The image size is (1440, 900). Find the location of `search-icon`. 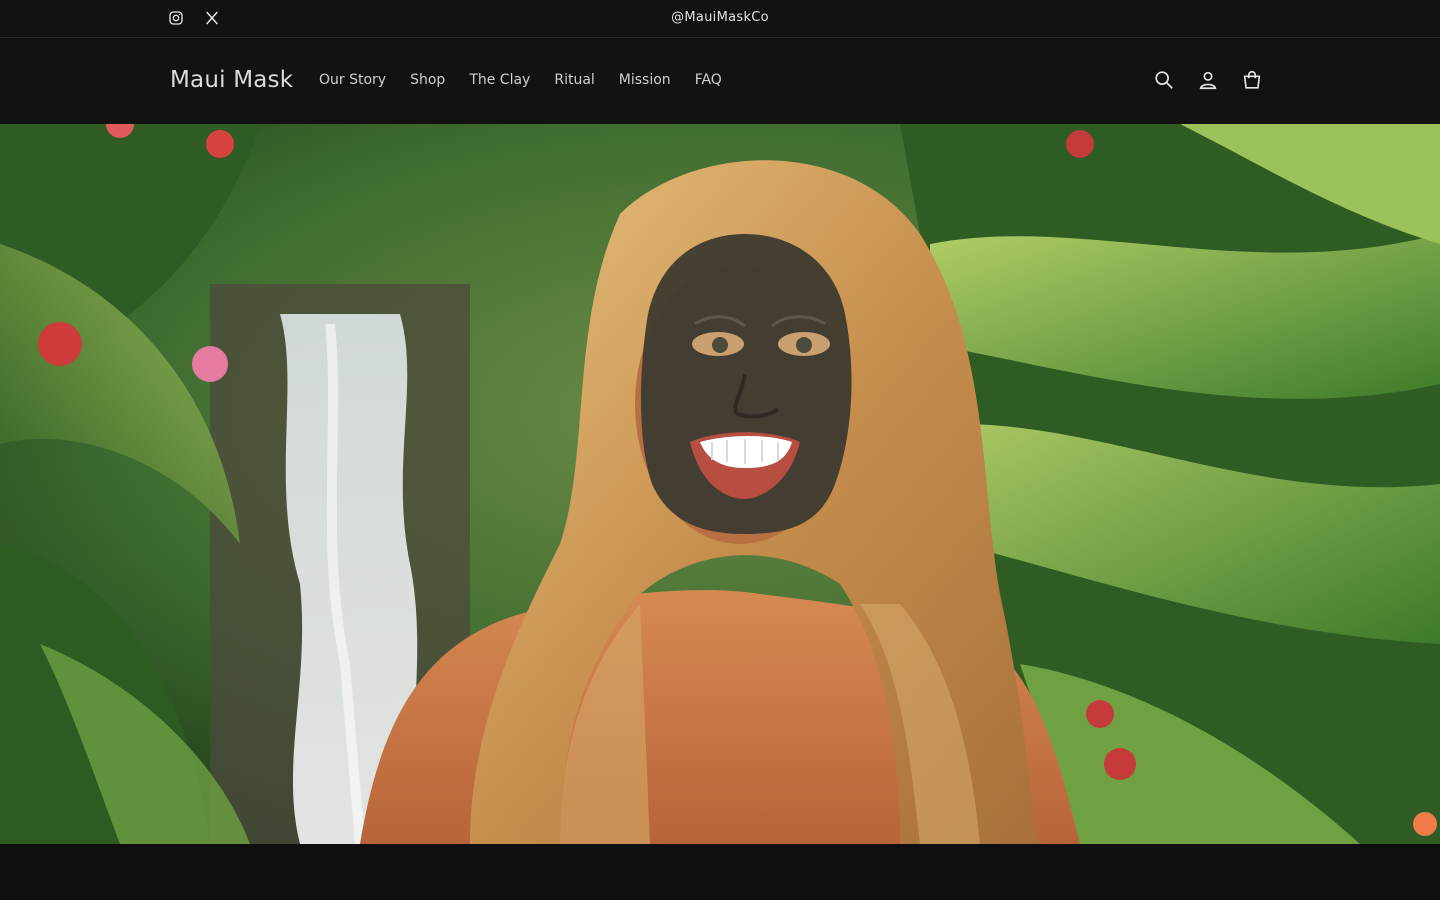

search-icon is located at coordinates (1164, 80).